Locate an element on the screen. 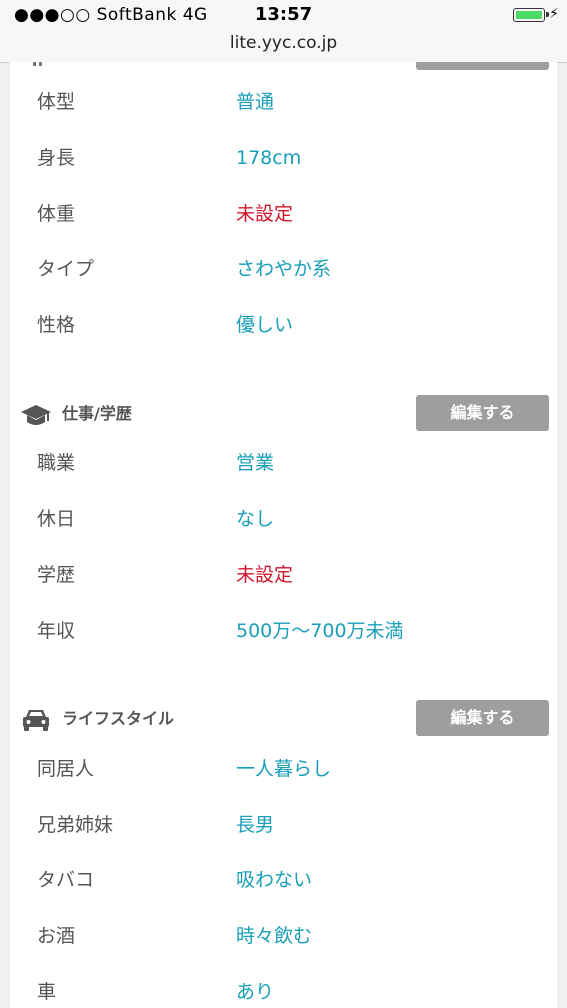 This screenshot has height=1008, width=567. row-label: 車 is located at coordinates (47, 992).